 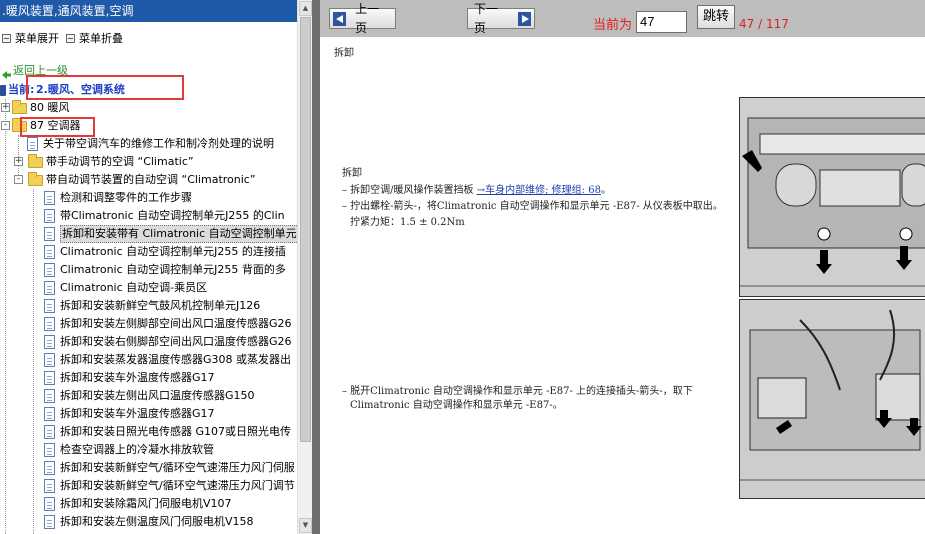 What do you see at coordinates (501, 18) in the screenshot?
I see `next-page-button: 下一页` at bounding box center [501, 18].